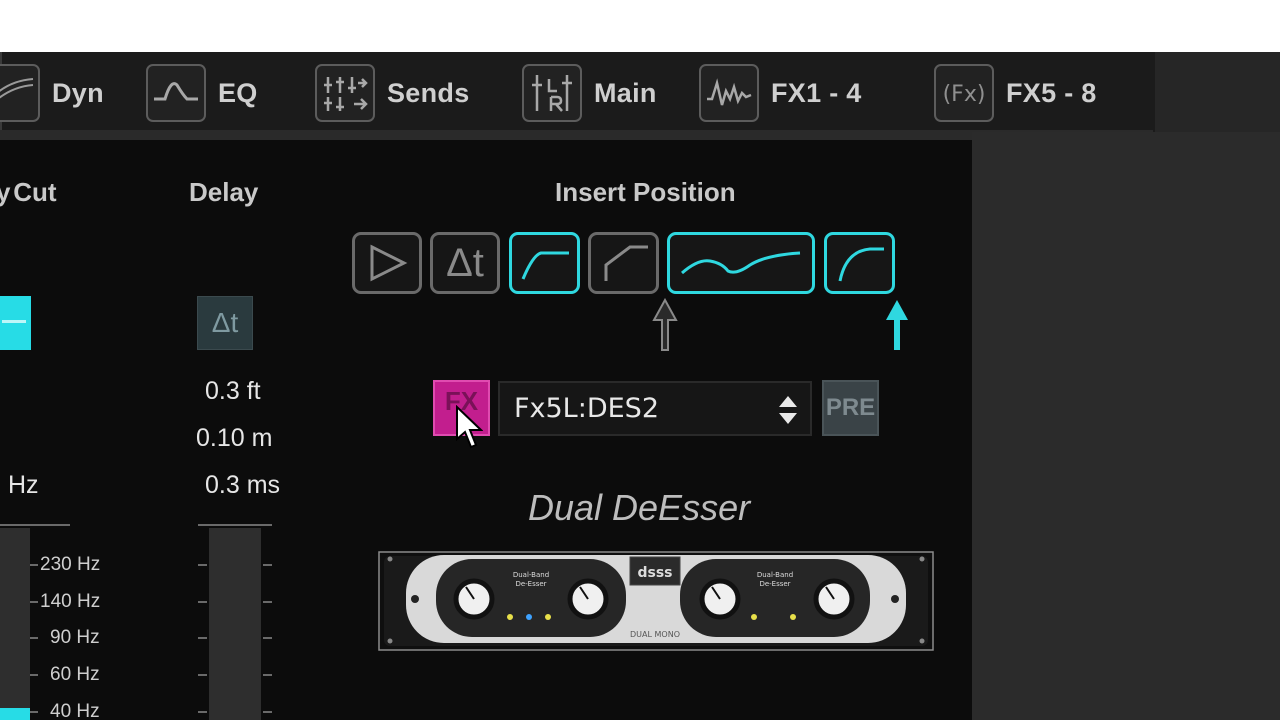 The width and height of the screenshot is (1280, 720). I want to click on low-cut-scale-label: 140 Hz, so click(70, 601).